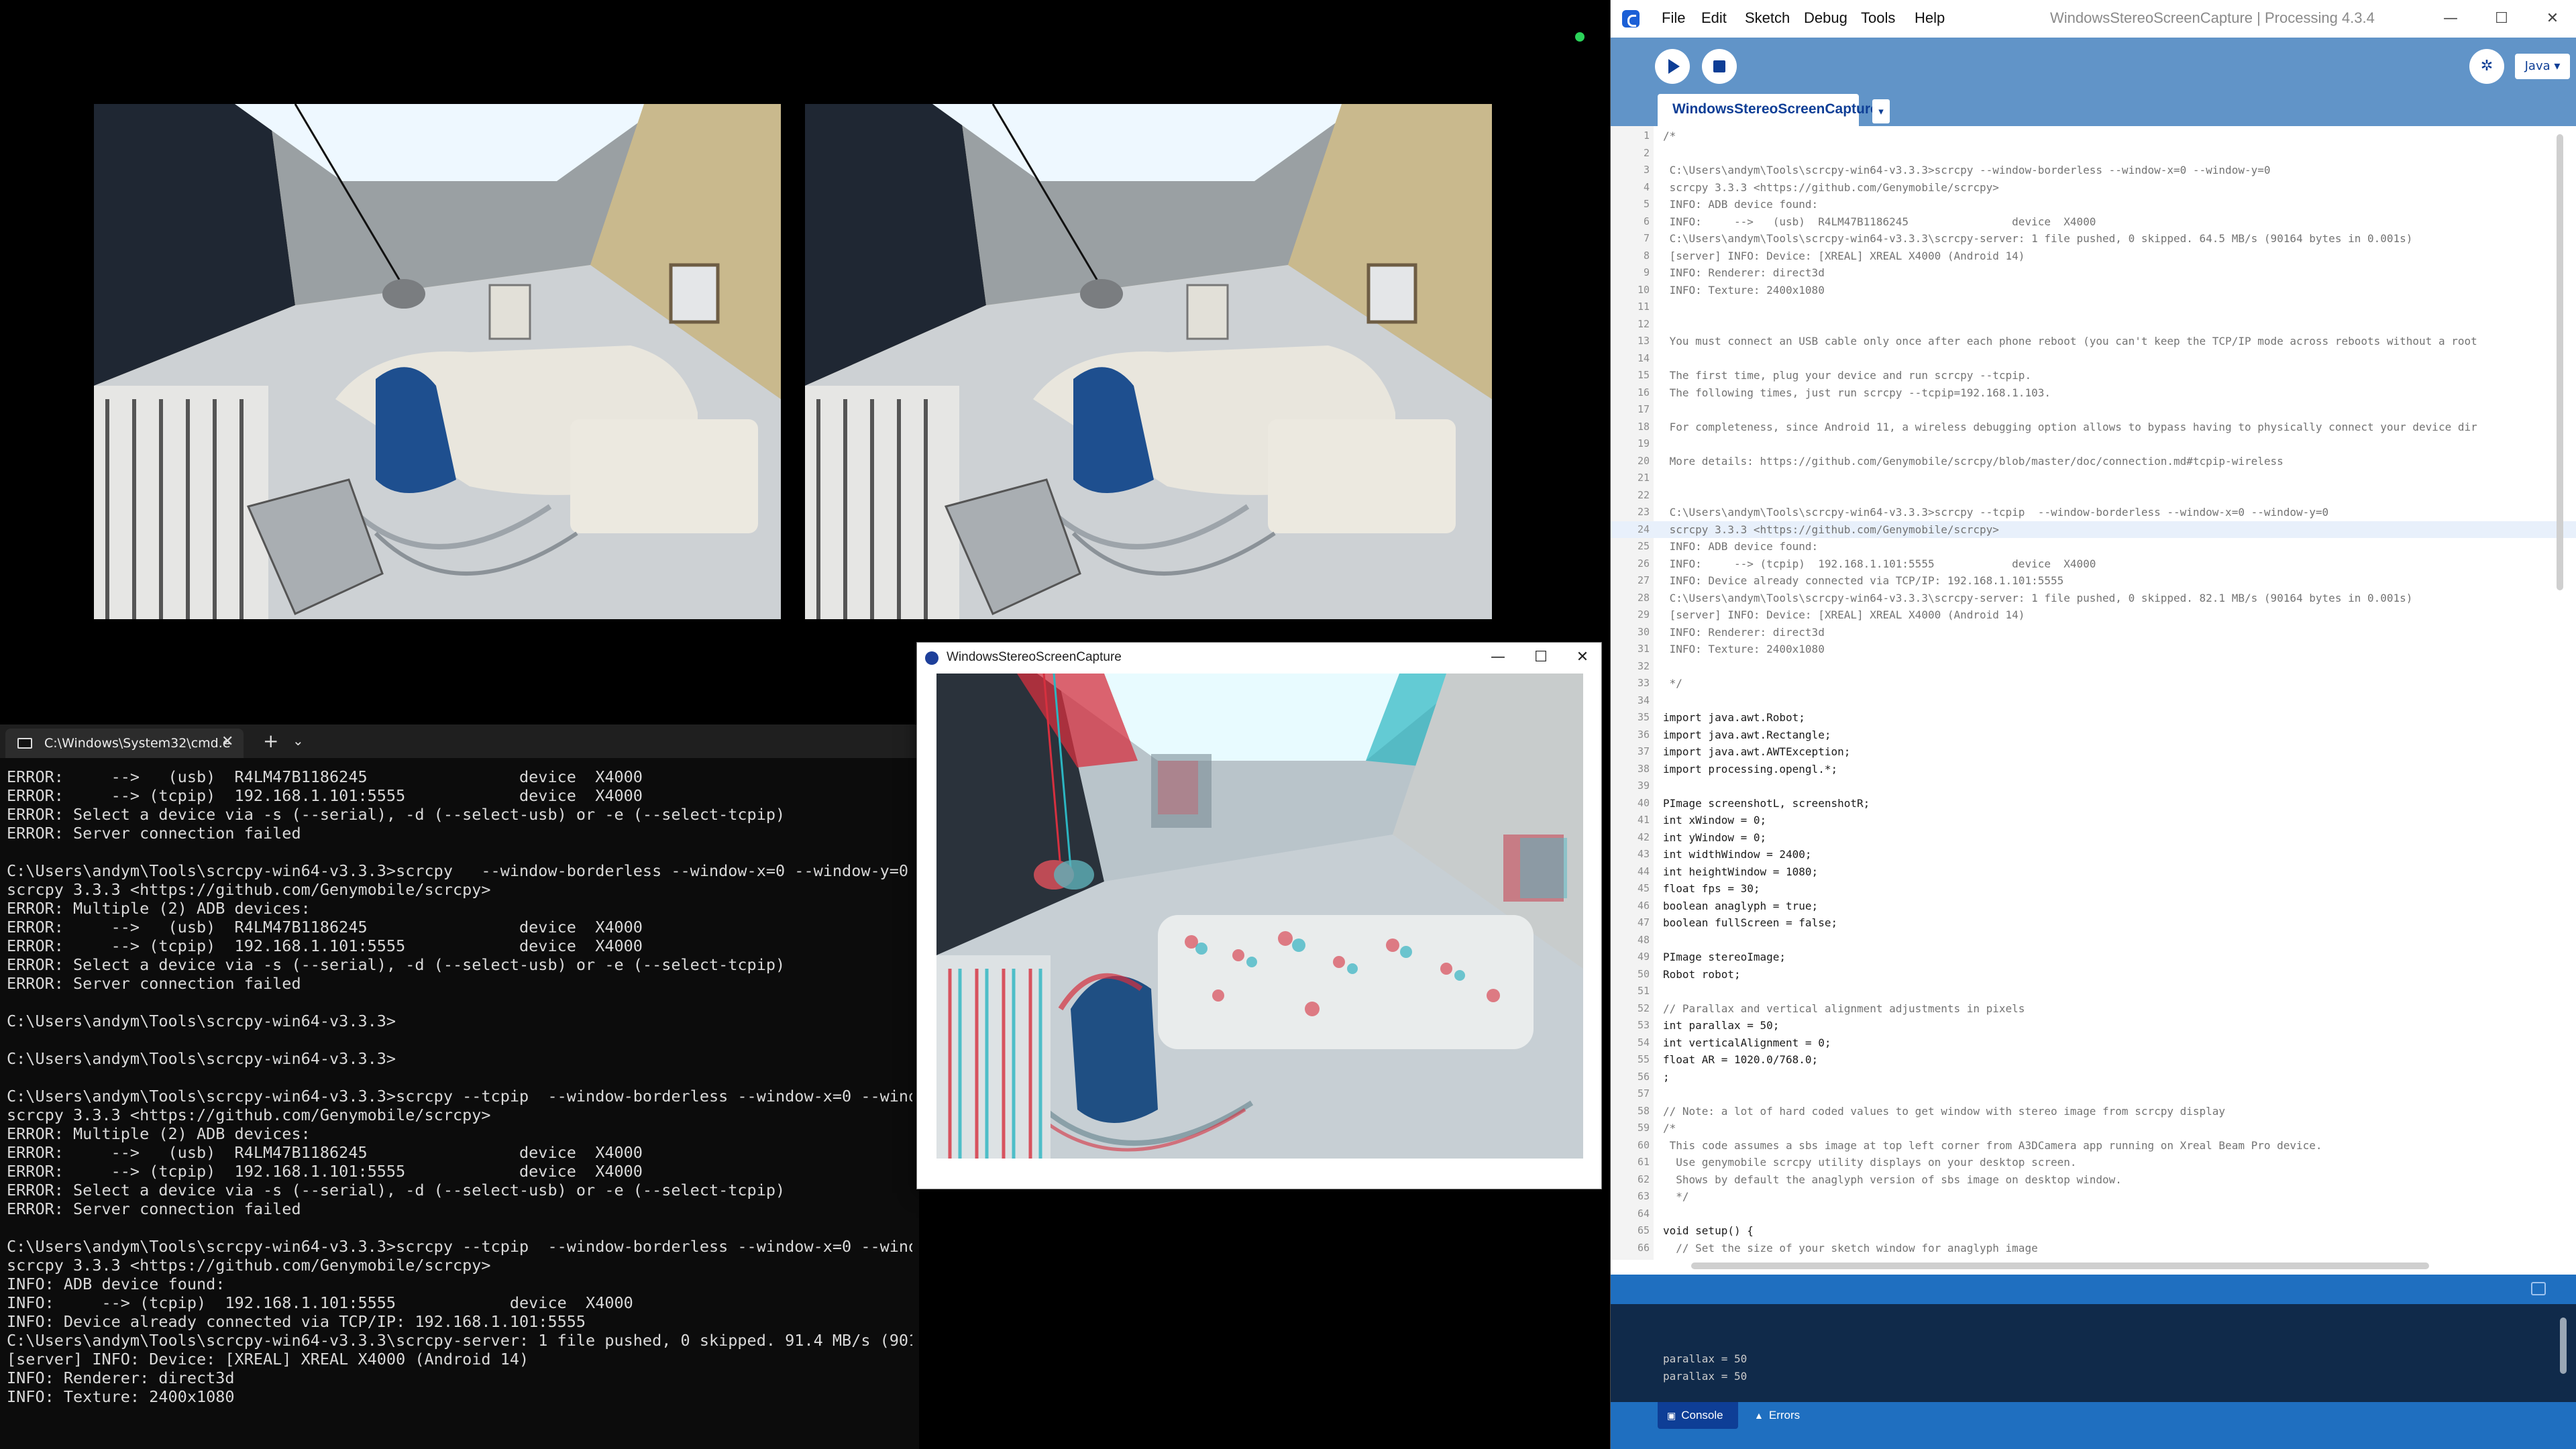 This screenshot has height=1449, width=2576. Describe the element at coordinates (1673, 18) in the screenshot. I see `menu-file: File` at that location.